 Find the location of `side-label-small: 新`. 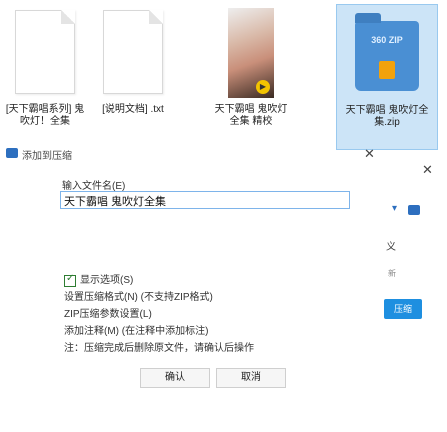

side-label-small: 新 is located at coordinates (392, 273).